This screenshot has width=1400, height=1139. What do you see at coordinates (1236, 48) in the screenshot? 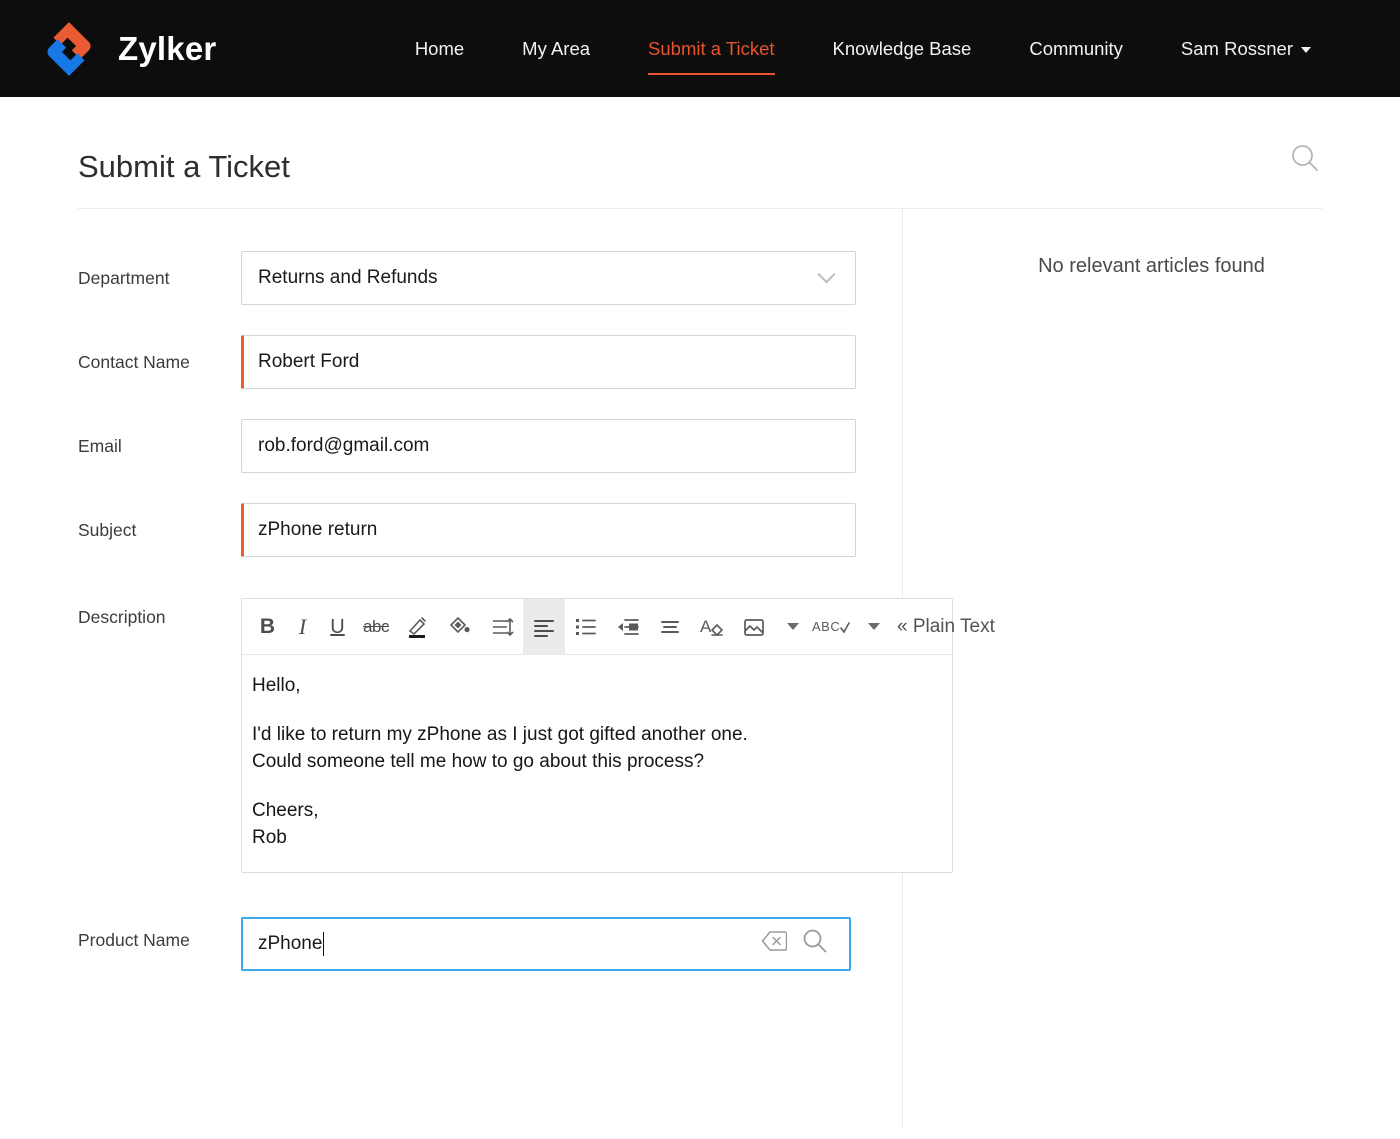
I see `user-name-label: Sam Rossner` at bounding box center [1236, 48].